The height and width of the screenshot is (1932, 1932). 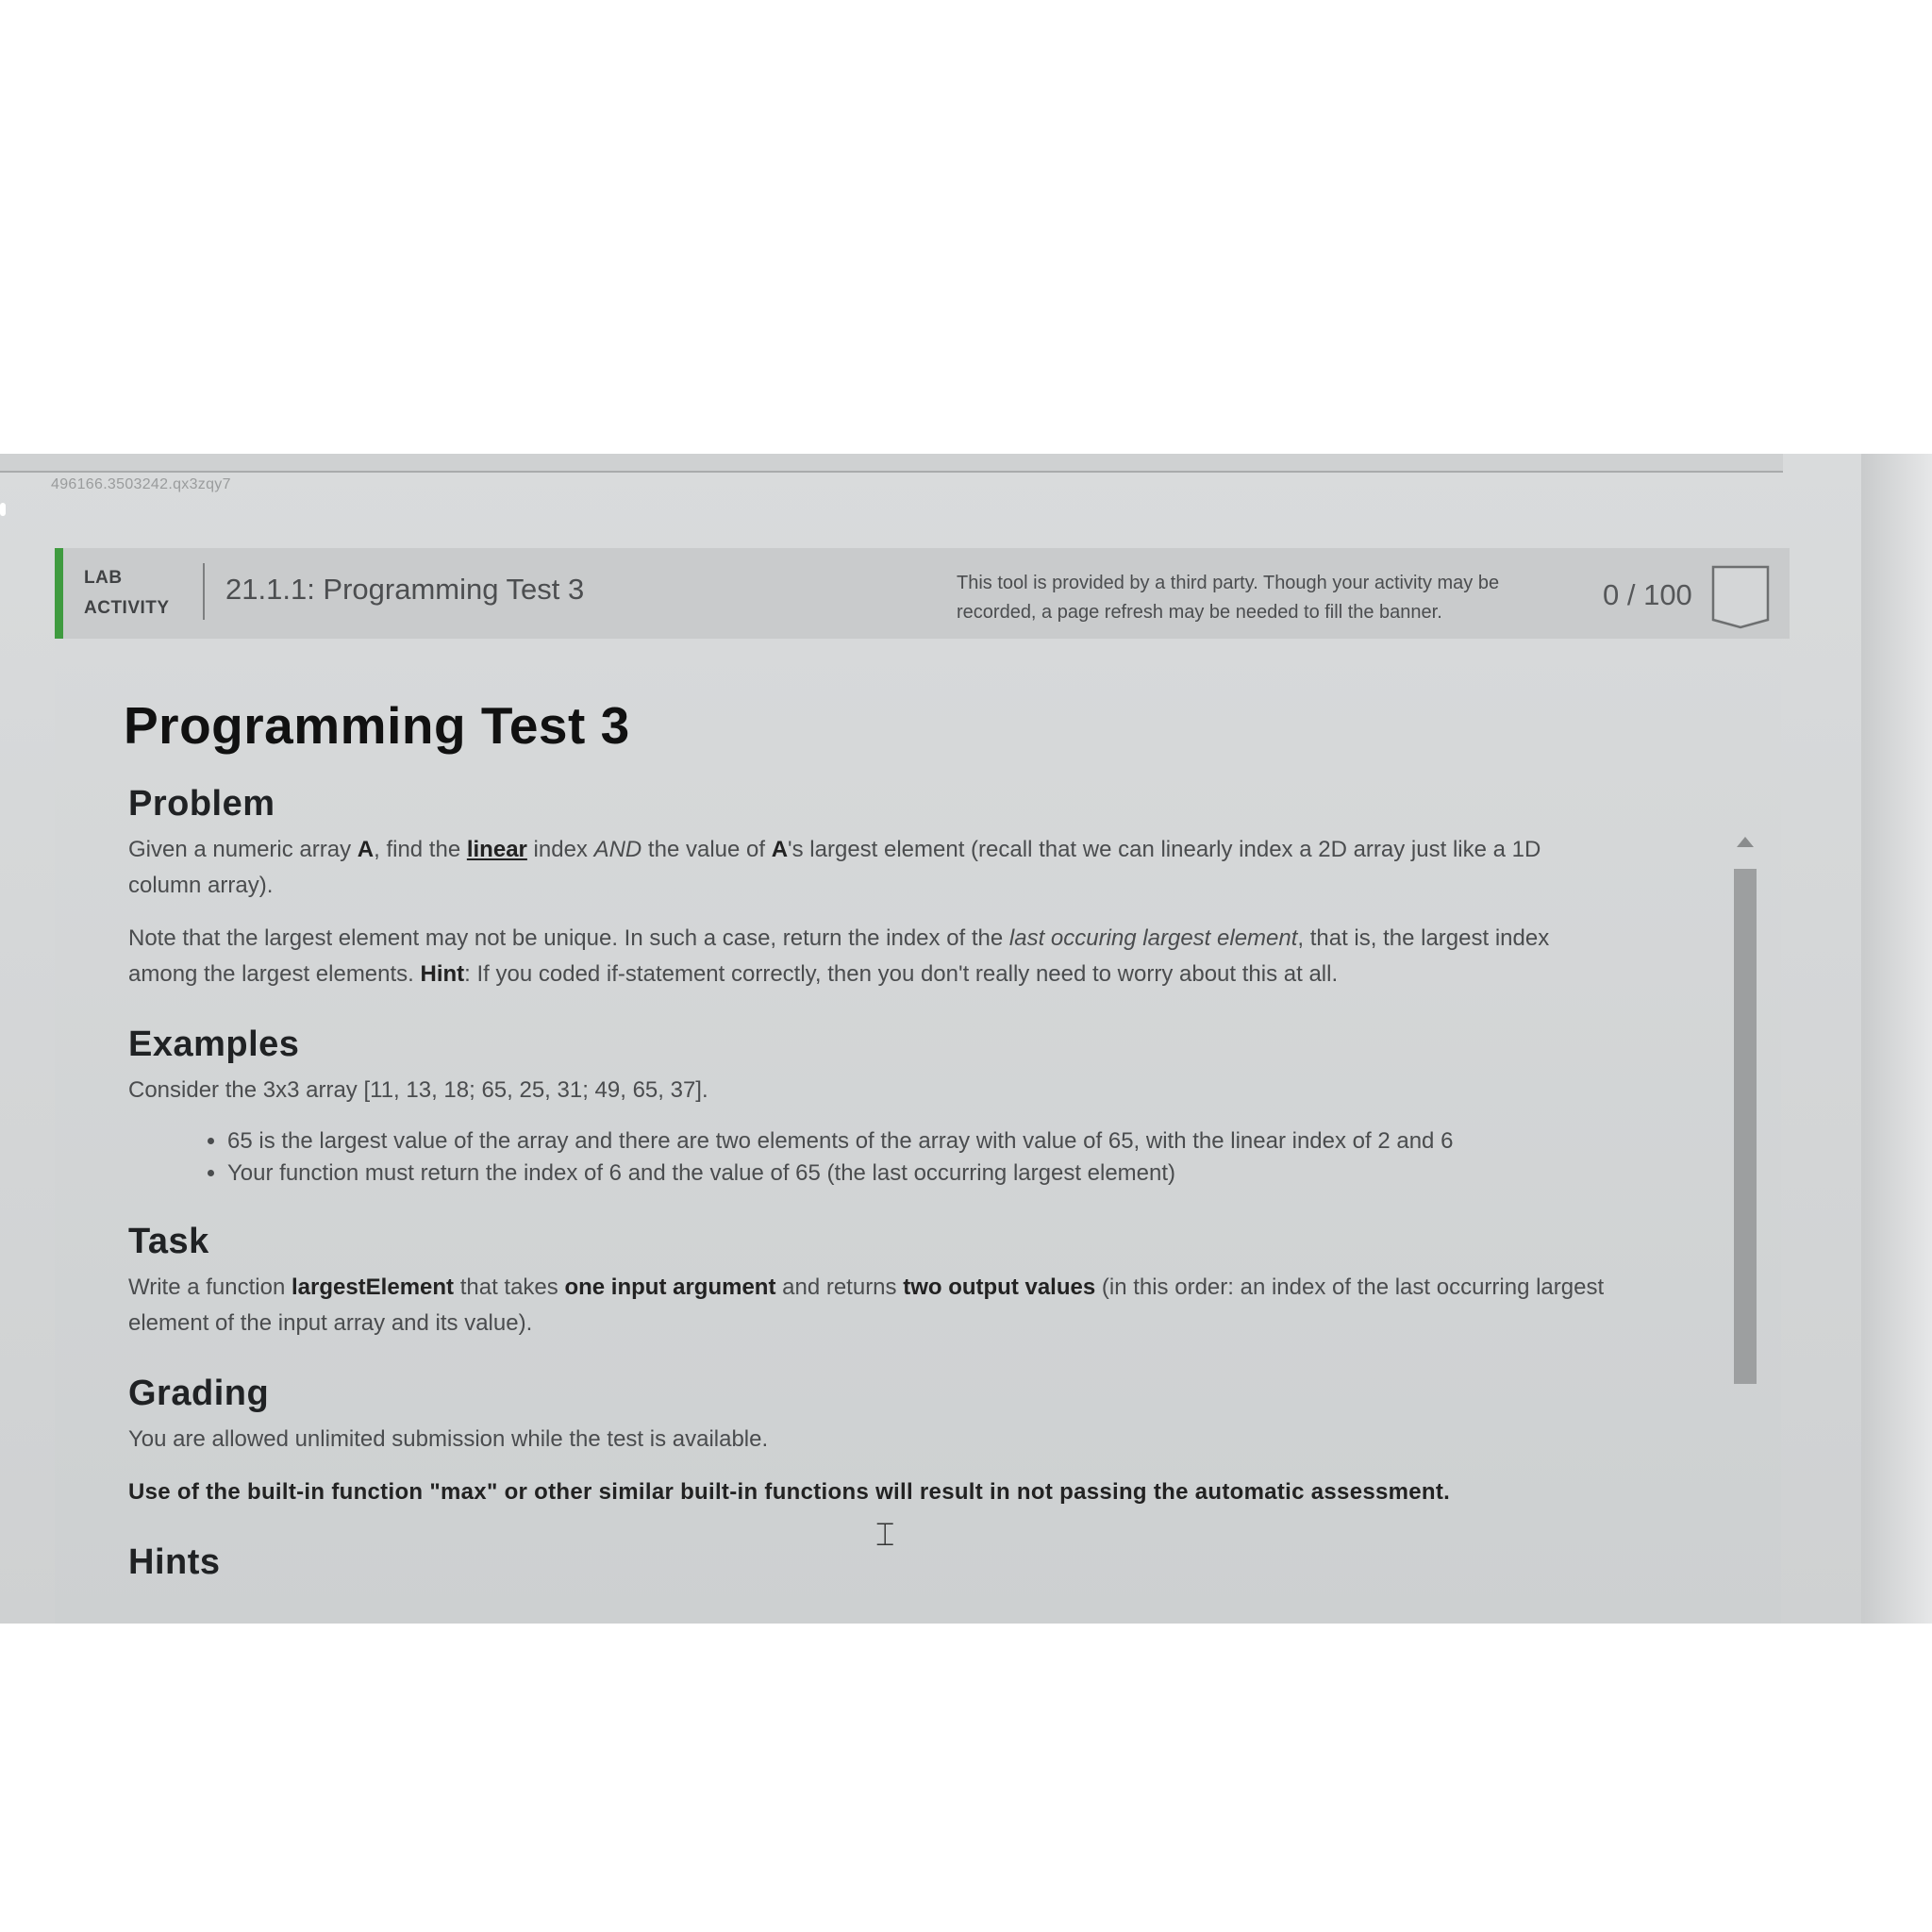 I want to click on examples-heading: Examples, so click(x=214, y=1044).